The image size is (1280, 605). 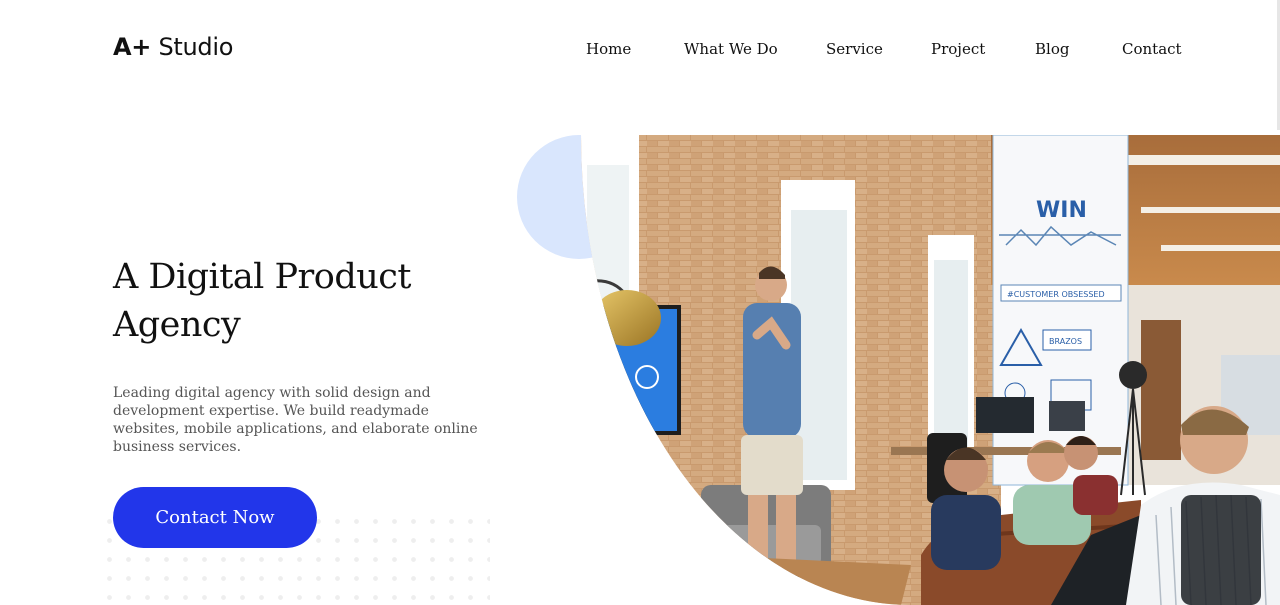 I want to click on nav-item-blog: Blog, so click(x=1052, y=49).